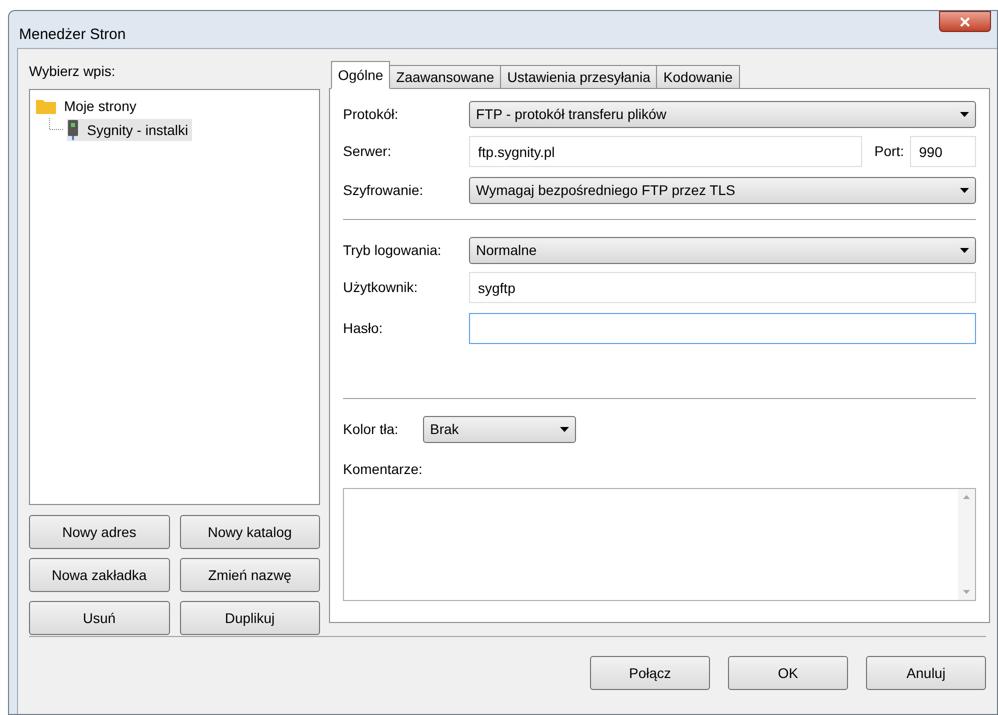  Describe the element at coordinates (966, 497) in the screenshot. I see `scroll-up-icon` at that location.